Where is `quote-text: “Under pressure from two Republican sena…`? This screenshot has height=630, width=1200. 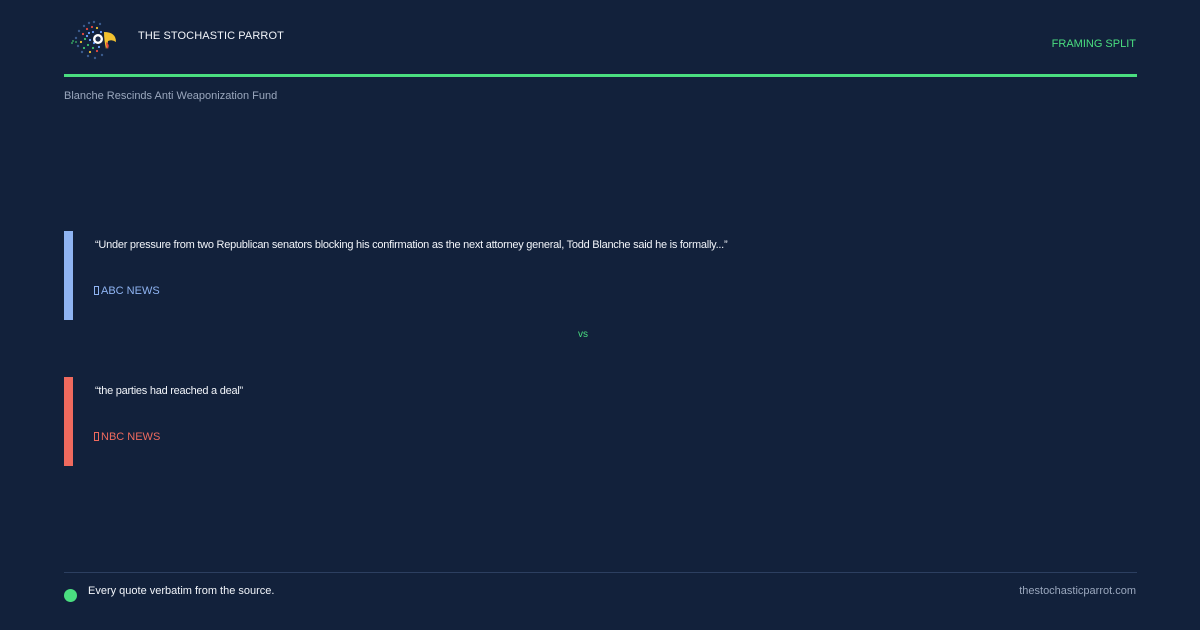 quote-text: “Under pressure from two Republican sena… is located at coordinates (411, 245).